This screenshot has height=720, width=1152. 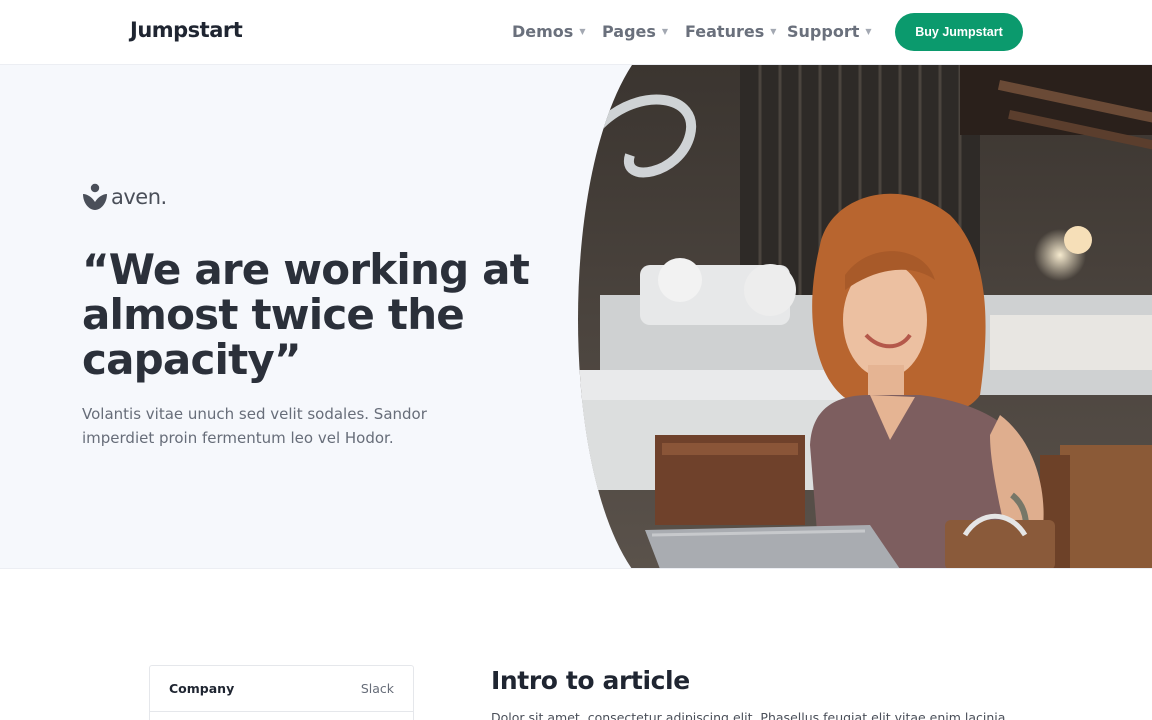 What do you see at coordinates (590, 680) in the screenshot?
I see `article-title: Intro to article` at bounding box center [590, 680].